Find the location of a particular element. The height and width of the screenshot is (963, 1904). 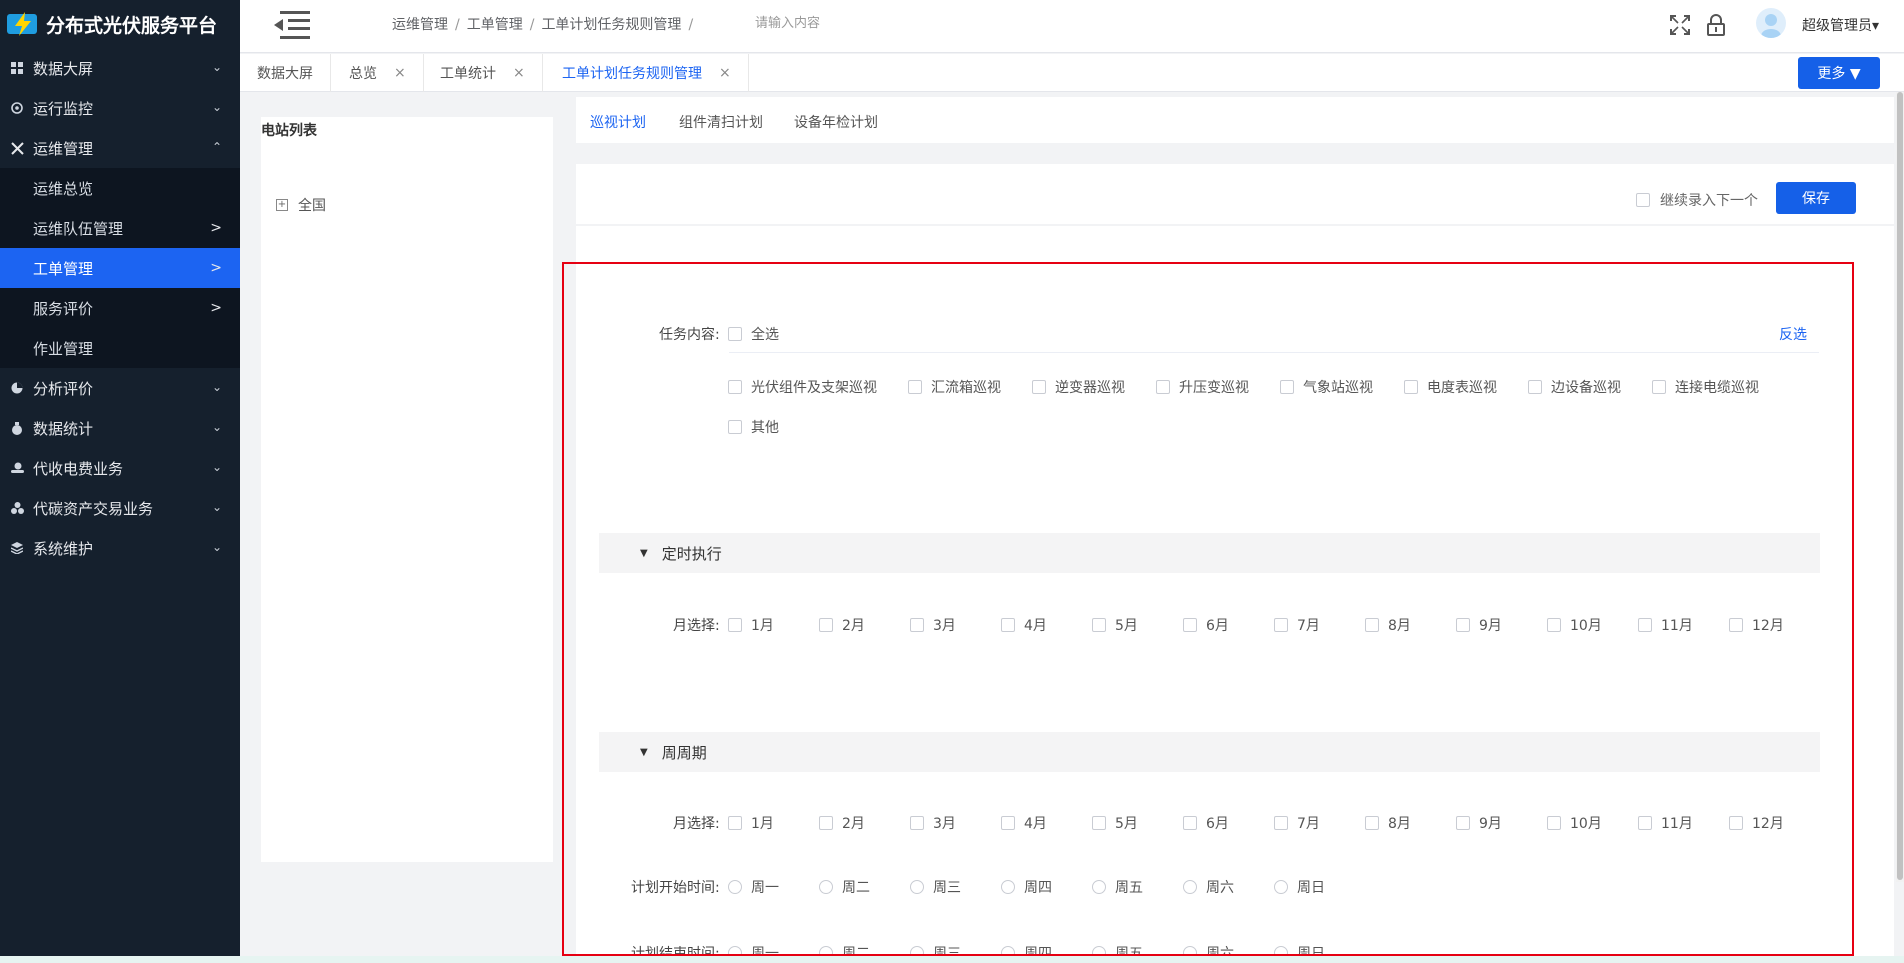

sidebar-item-analysis: 分析评价 ⌄ is located at coordinates (120, 388).